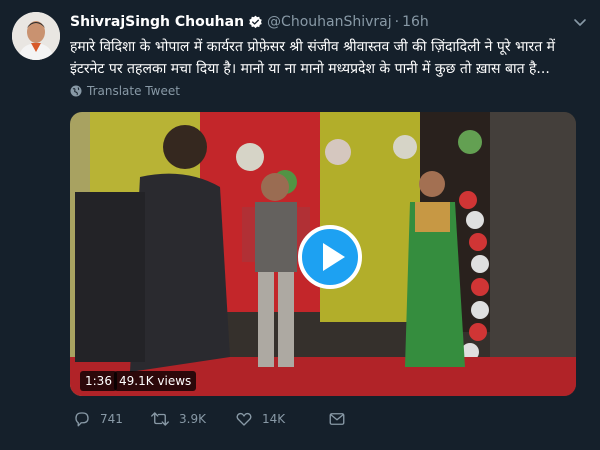  What do you see at coordinates (76, 91) in the screenshot?
I see `globe-icon` at bounding box center [76, 91].